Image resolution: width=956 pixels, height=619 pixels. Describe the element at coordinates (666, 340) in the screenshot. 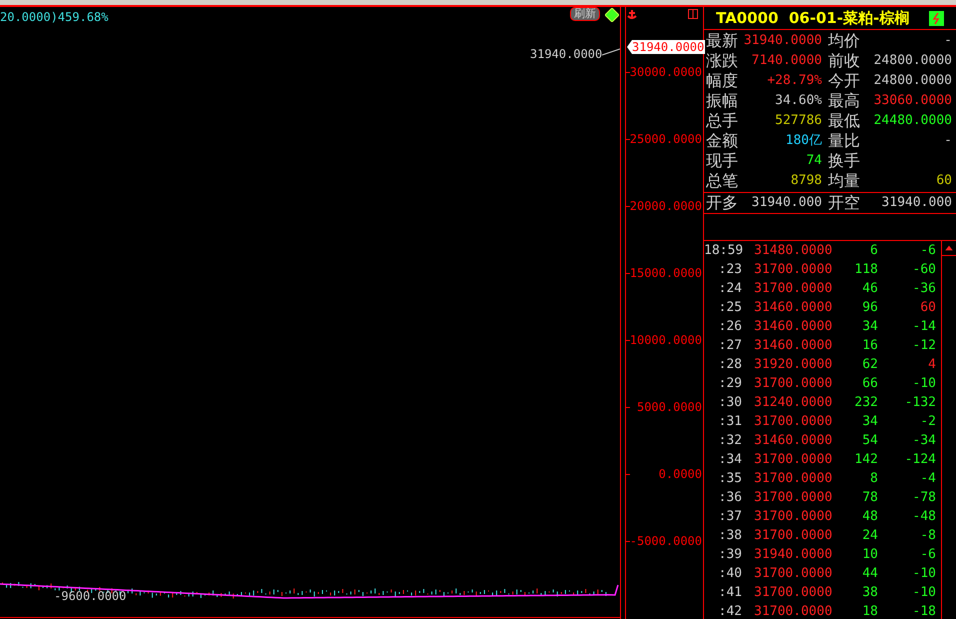

I see `axis-tick-label: 10000.0000` at that location.